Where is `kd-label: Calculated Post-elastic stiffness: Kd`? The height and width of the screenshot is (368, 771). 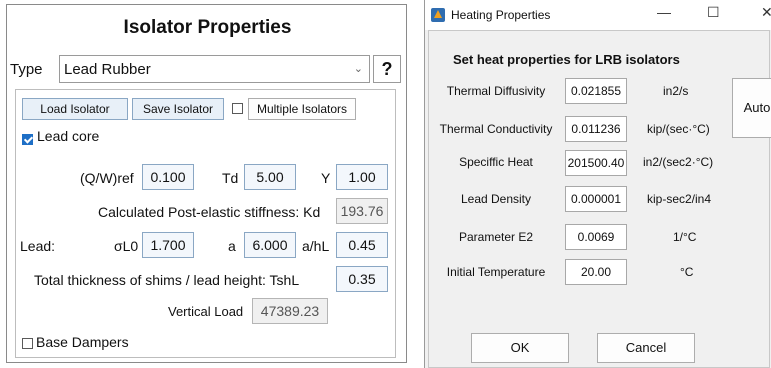 kd-label: Calculated Post-elastic stiffness: Kd is located at coordinates (209, 212).